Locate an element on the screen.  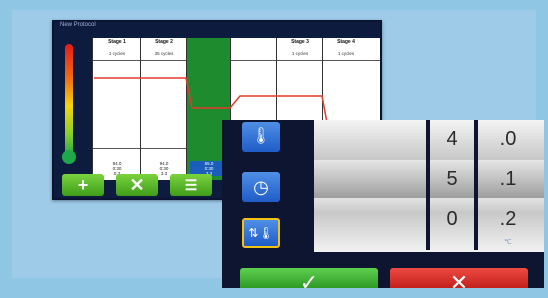
temperature-mode-button: 🌡 is located at coordinates (261, 137).